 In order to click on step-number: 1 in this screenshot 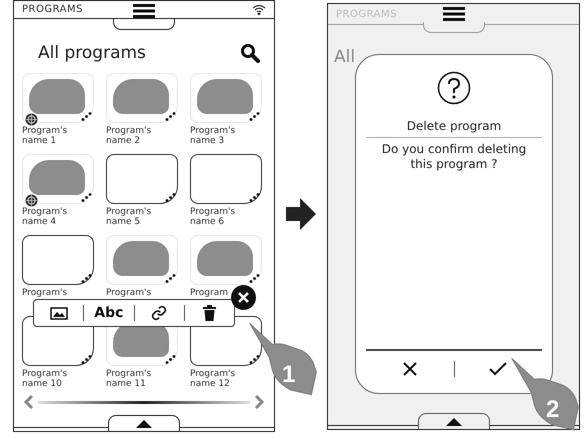, I will do `click(289, 375)`.